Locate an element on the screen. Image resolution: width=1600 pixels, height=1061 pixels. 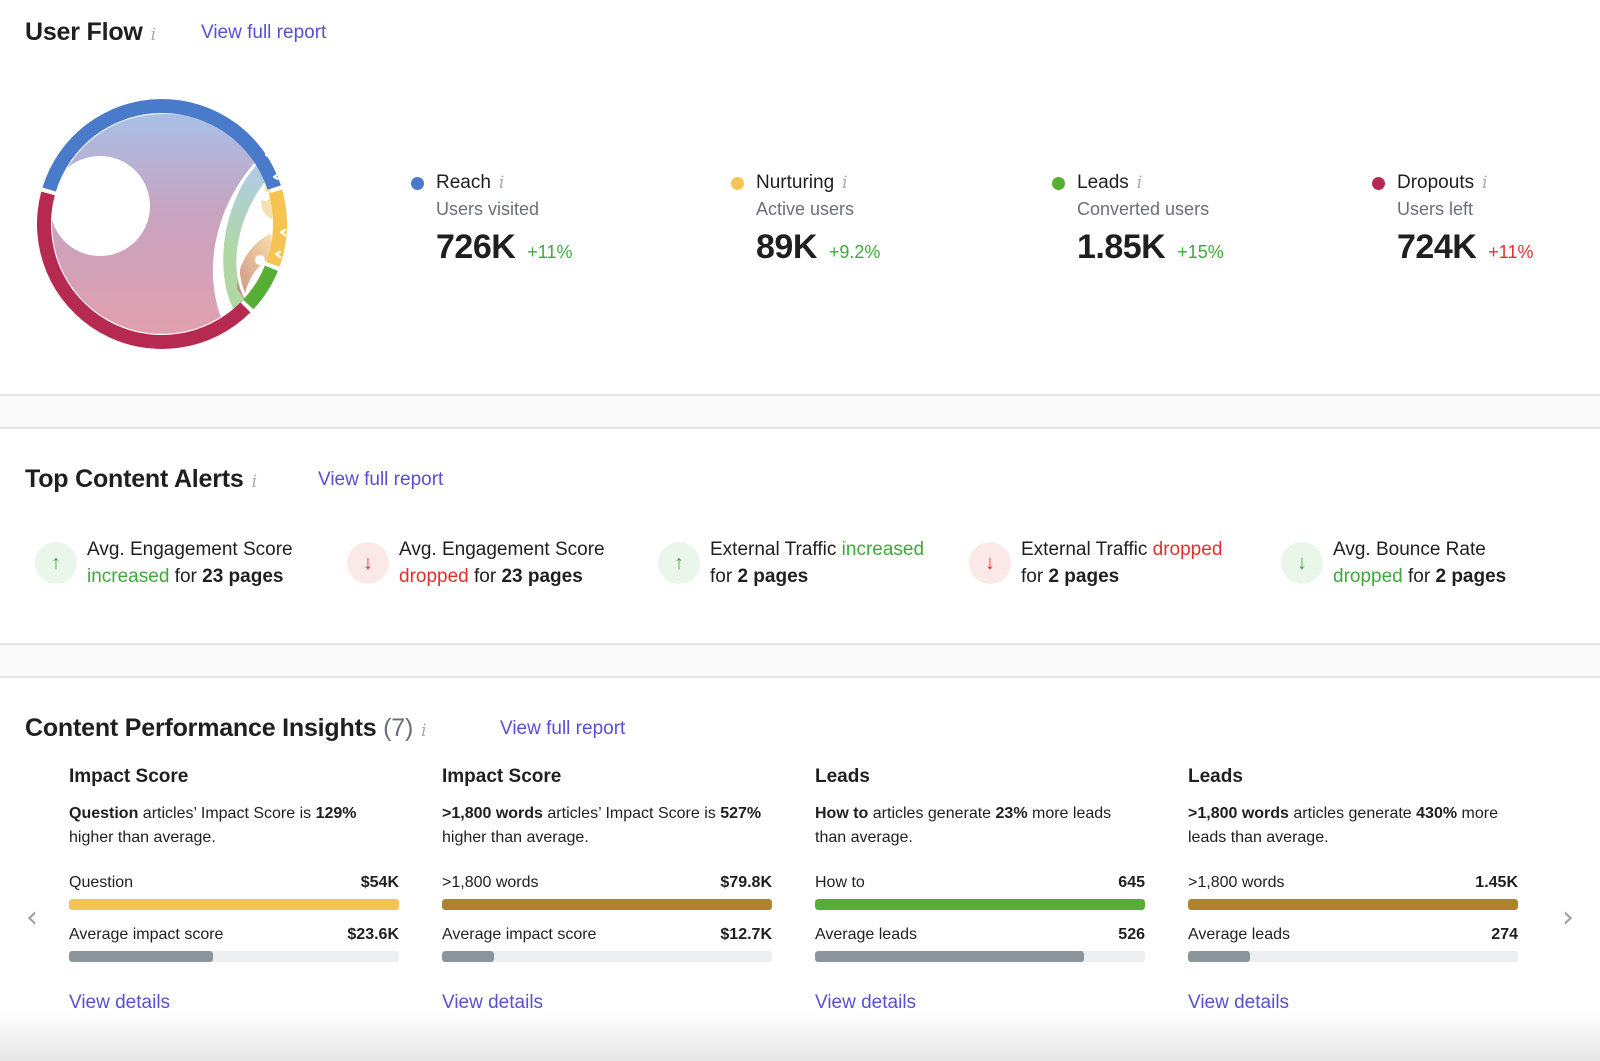
alert-text: Avg. Engagement Score is located at coordinates (190, 549).